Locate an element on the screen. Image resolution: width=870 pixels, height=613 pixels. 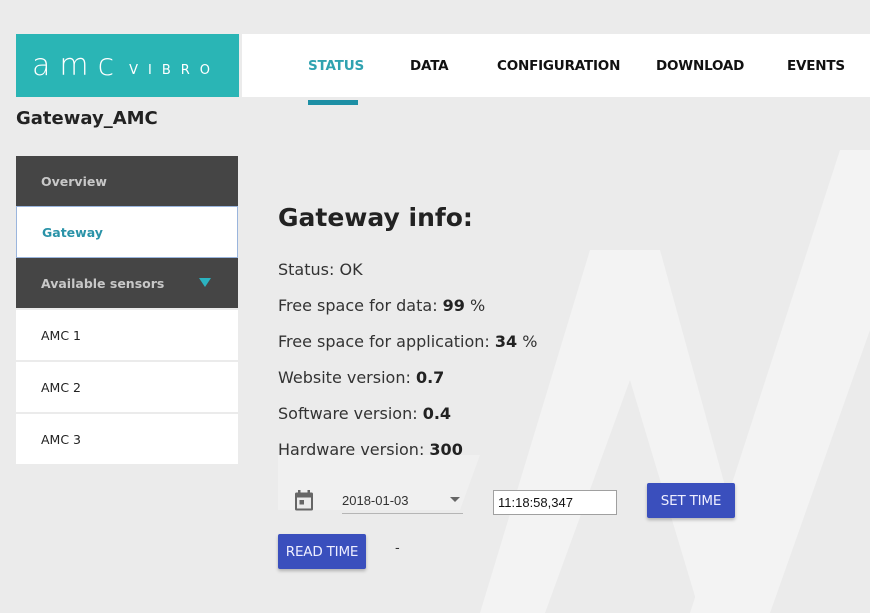
sidebar-item-available-sensors: Available sensors is located at coordinates (127, 283).